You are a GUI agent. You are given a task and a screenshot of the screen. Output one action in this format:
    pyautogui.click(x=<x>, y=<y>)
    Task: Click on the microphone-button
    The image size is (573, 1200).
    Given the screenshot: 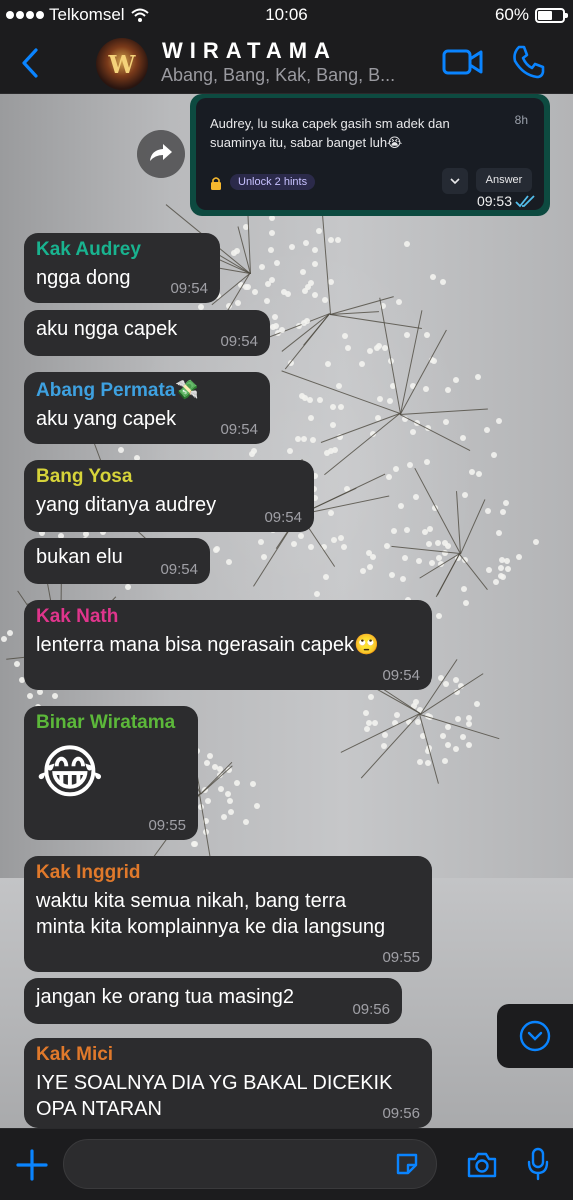 What is the action you would take?
    pyautogui.click(x=538, y=1164)
    